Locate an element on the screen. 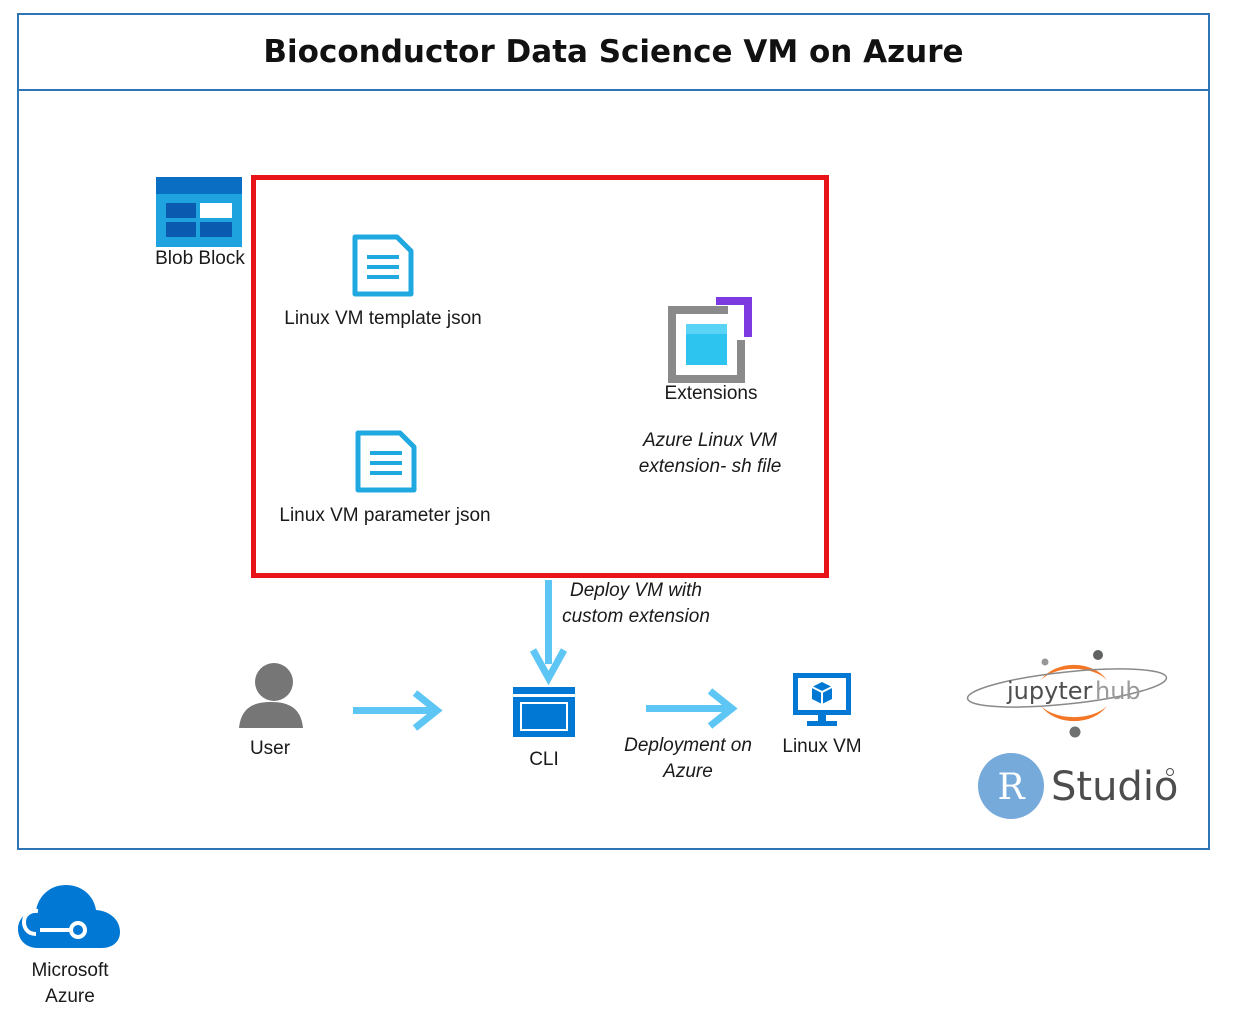 Image resolution: width=1247 pixels, height=1018 pixels. azure-label-line1: Microsoft is located at coordinates (70, 970).